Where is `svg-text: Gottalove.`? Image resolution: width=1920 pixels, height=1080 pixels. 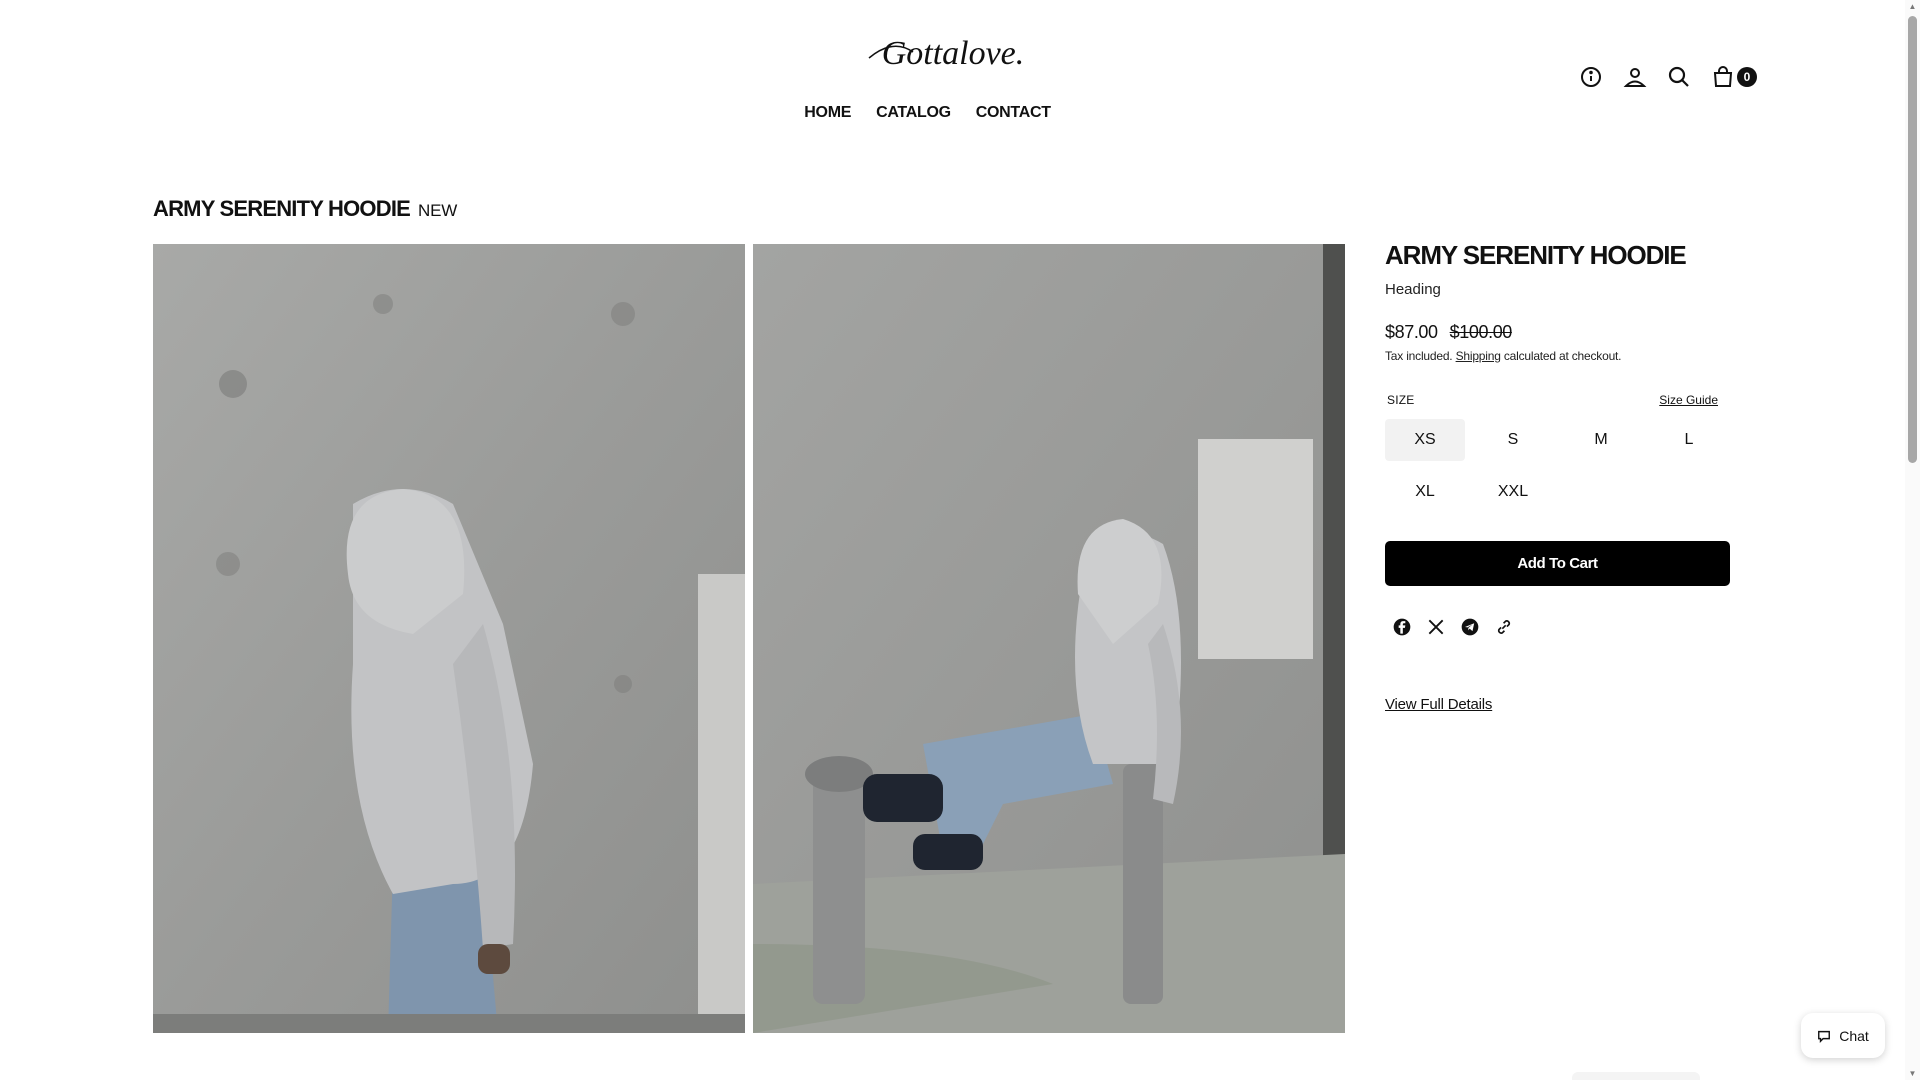
svg-text: Gottalove. is located at coordinates (953, 53).